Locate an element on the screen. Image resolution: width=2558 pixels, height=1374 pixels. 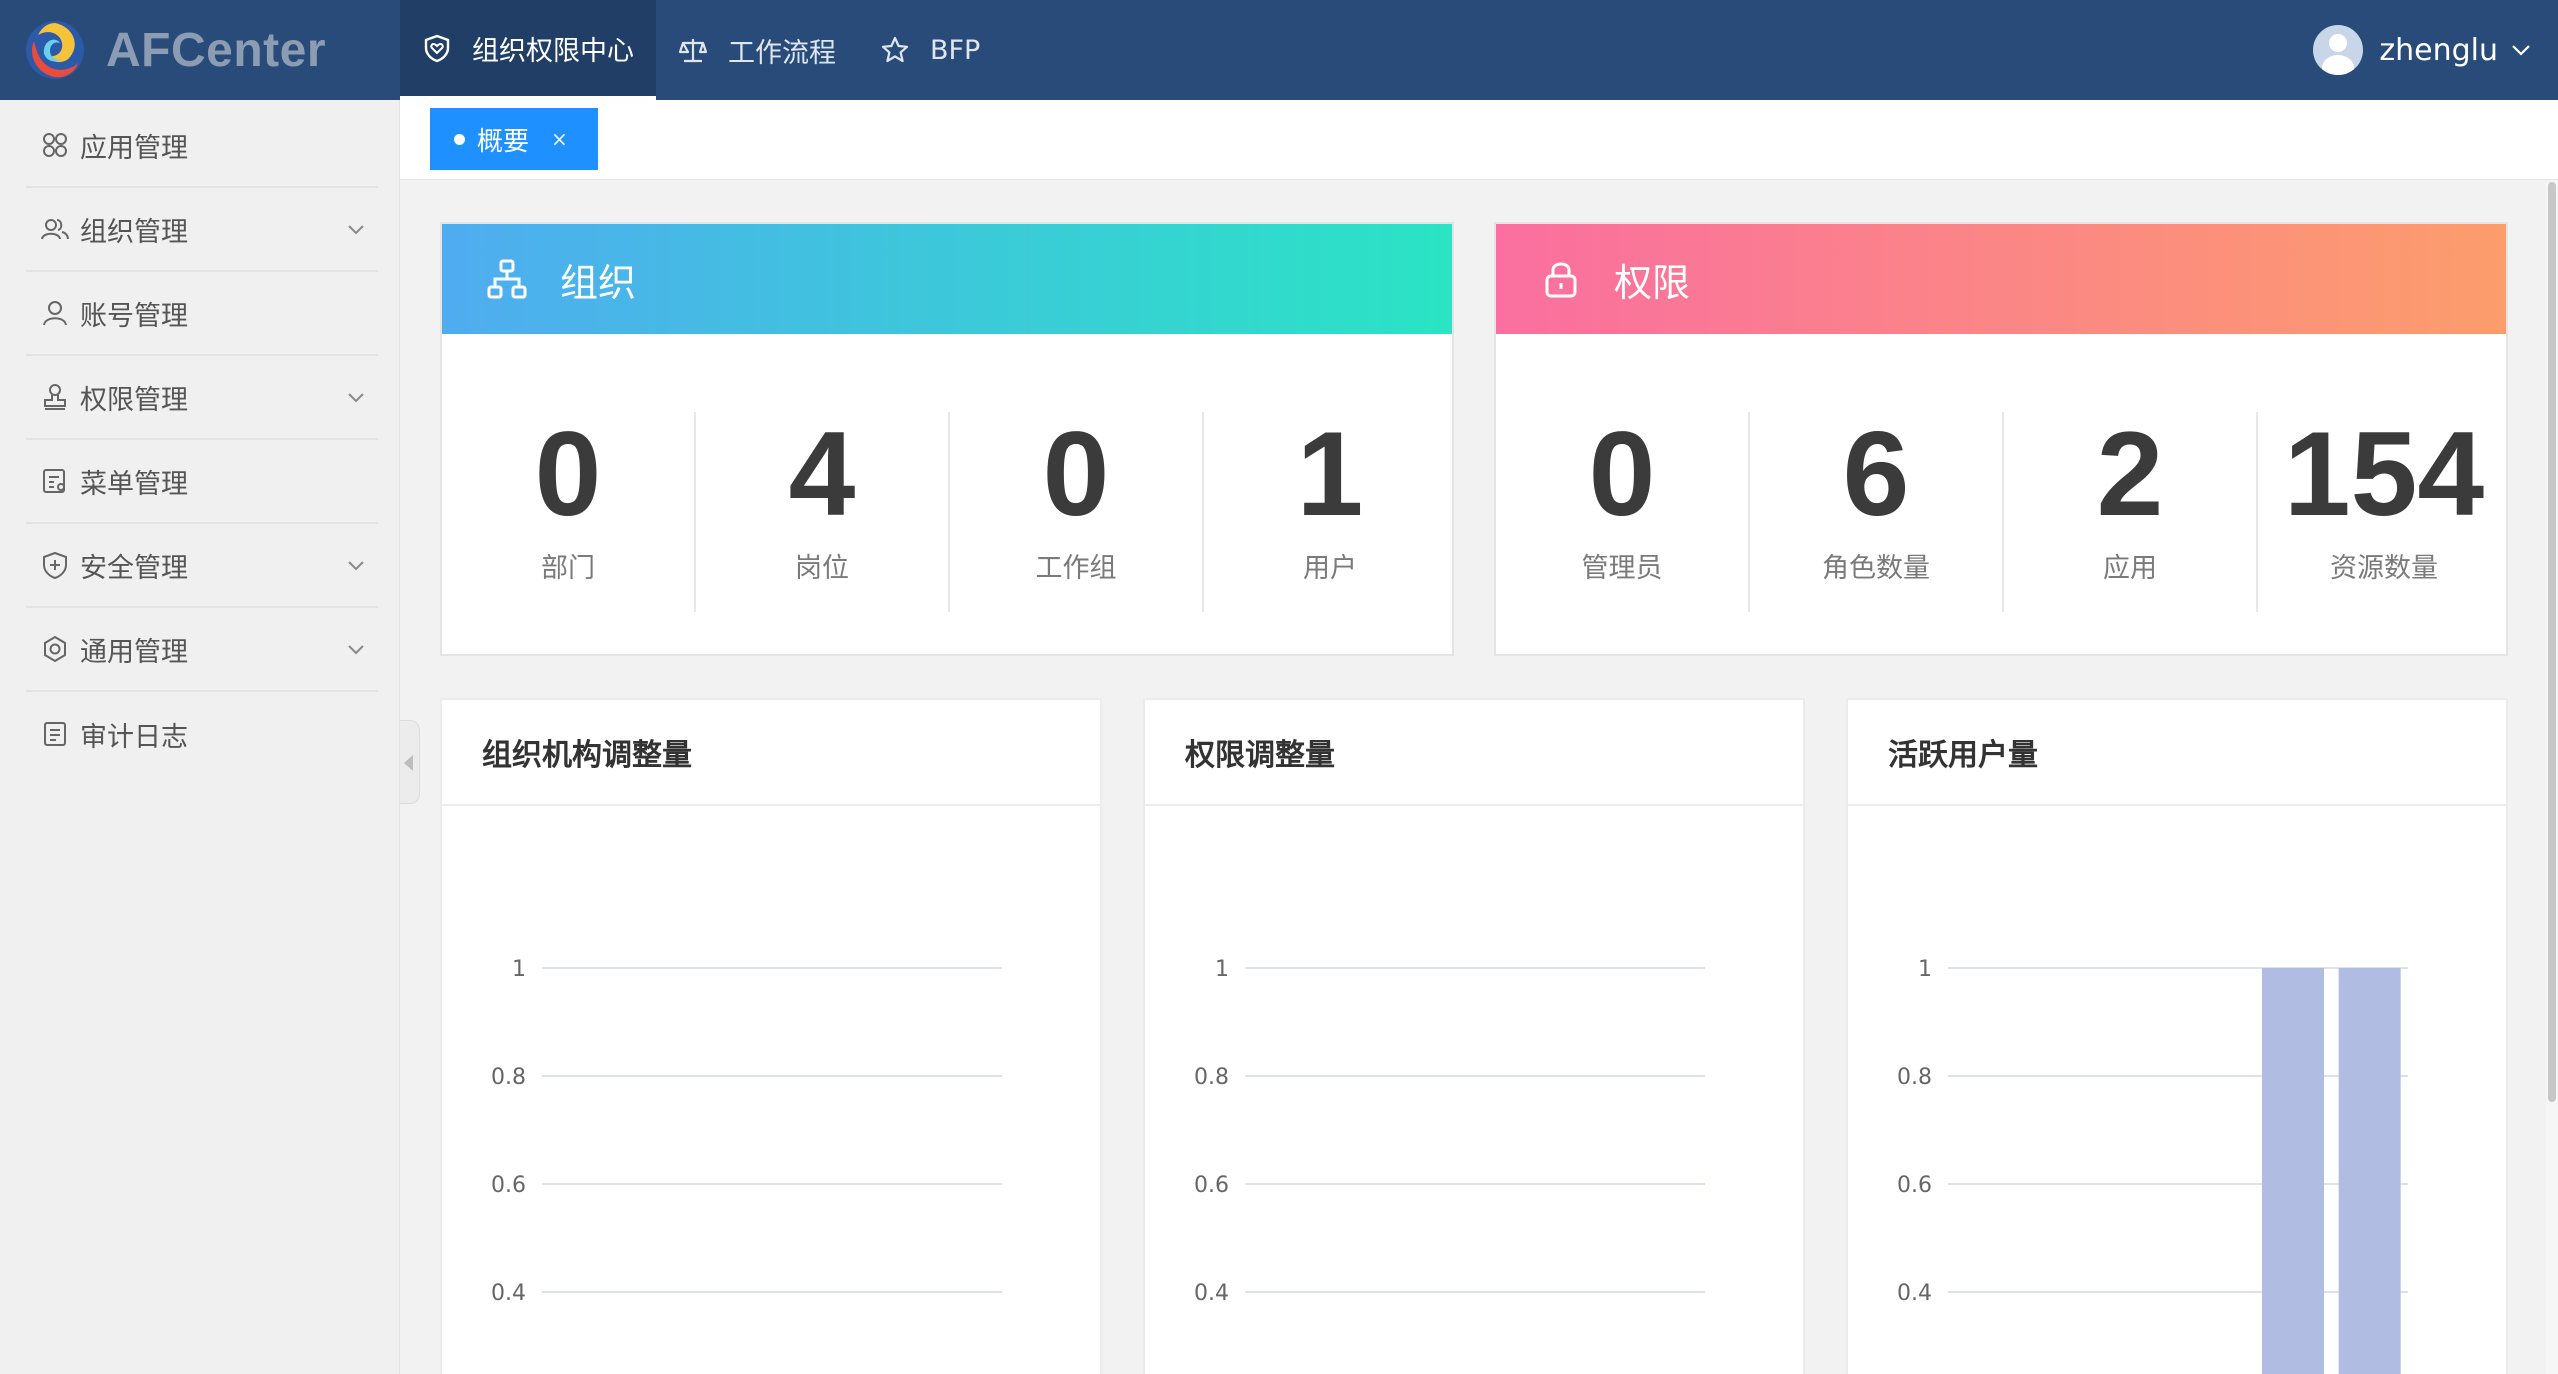
star-icon is located at coordinates (895, 49).